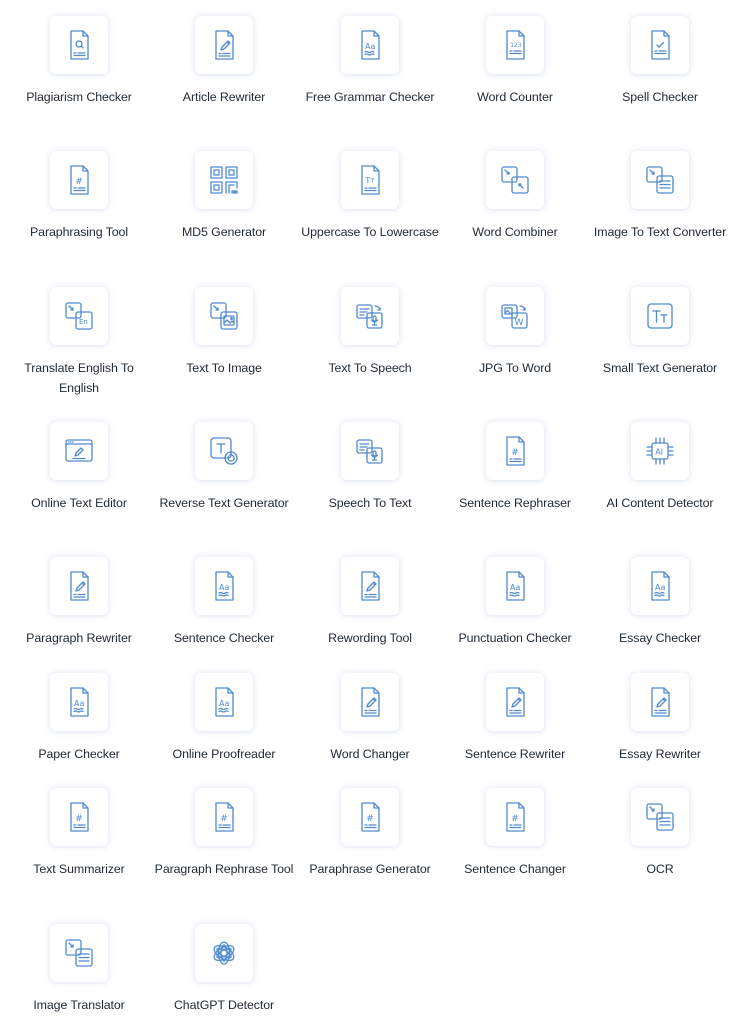 This screenshot has width=748, height=1024. I want to click on tool-label: Sentence Rephraser, so click(515, 503).